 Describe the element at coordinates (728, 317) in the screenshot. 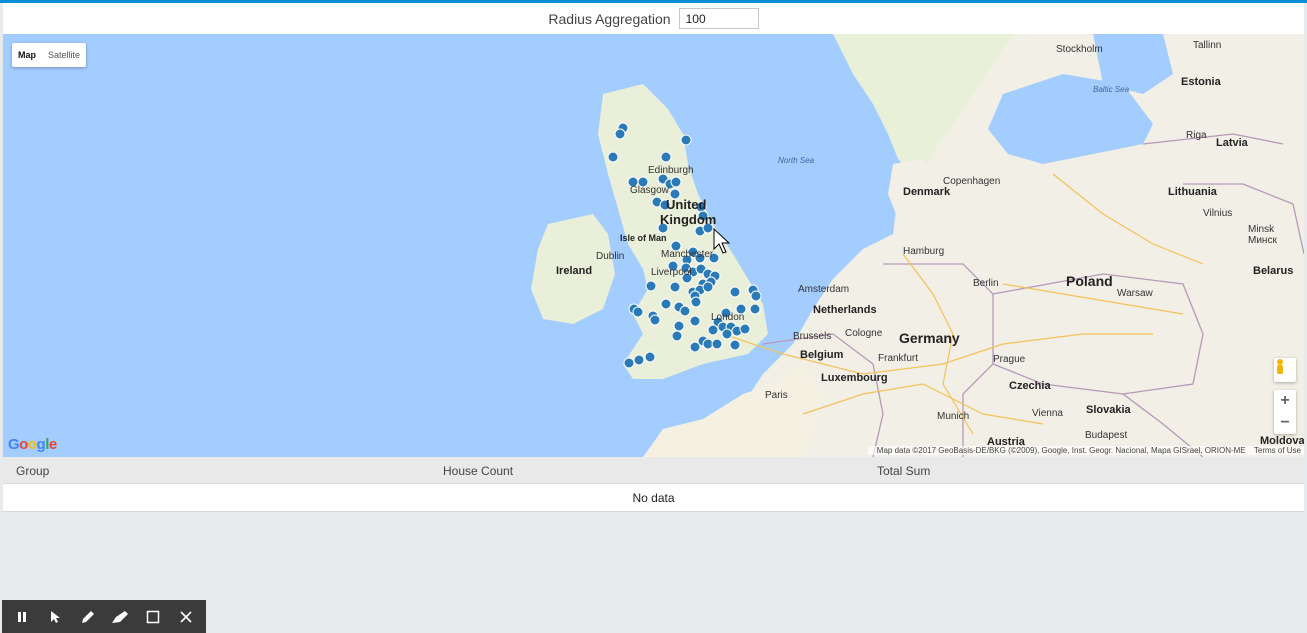

I see `london-label: London` at that location.